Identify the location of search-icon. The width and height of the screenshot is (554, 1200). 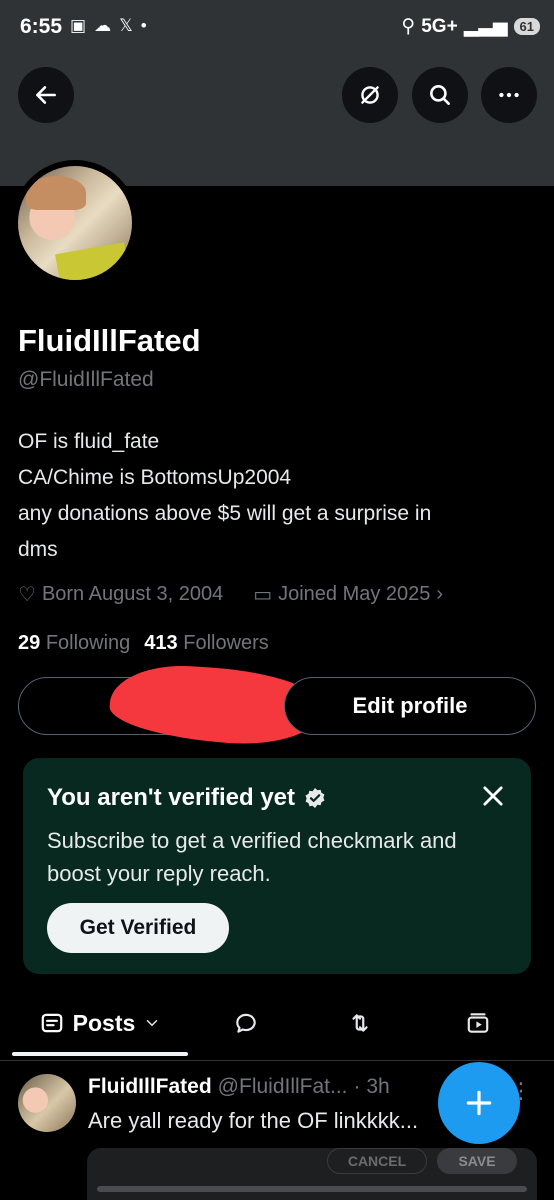
(440, 95).